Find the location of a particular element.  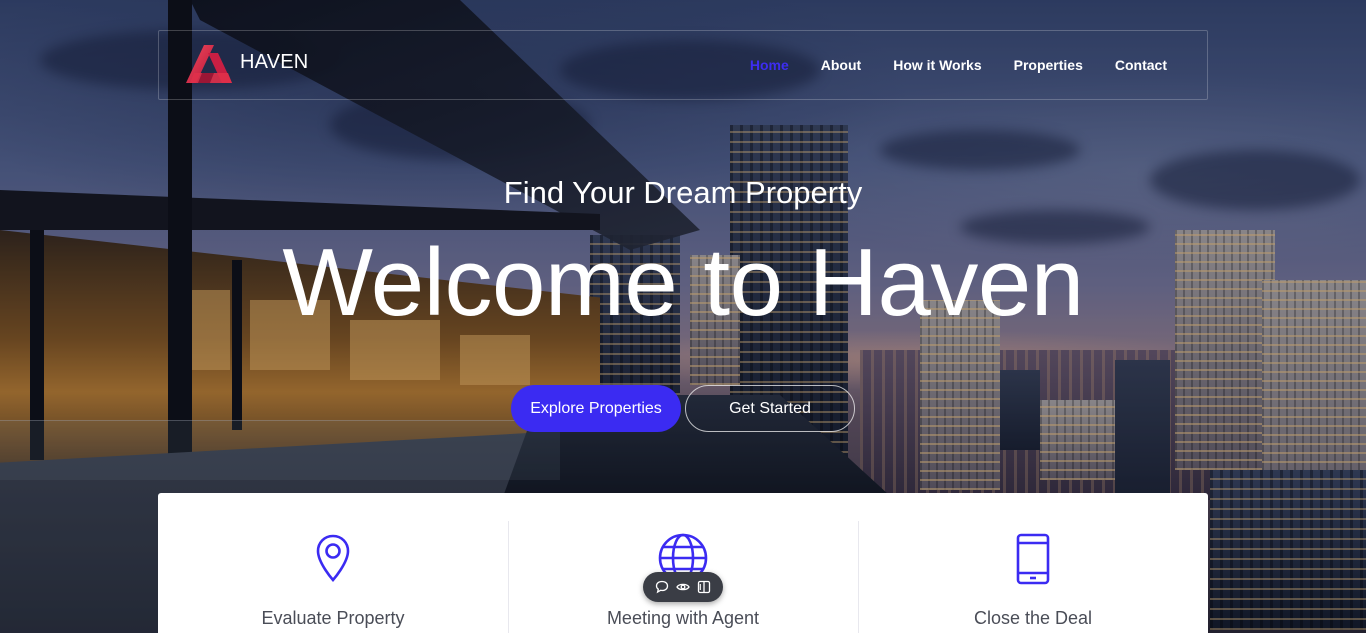

comment-icon is located at coordinates (662, 587).